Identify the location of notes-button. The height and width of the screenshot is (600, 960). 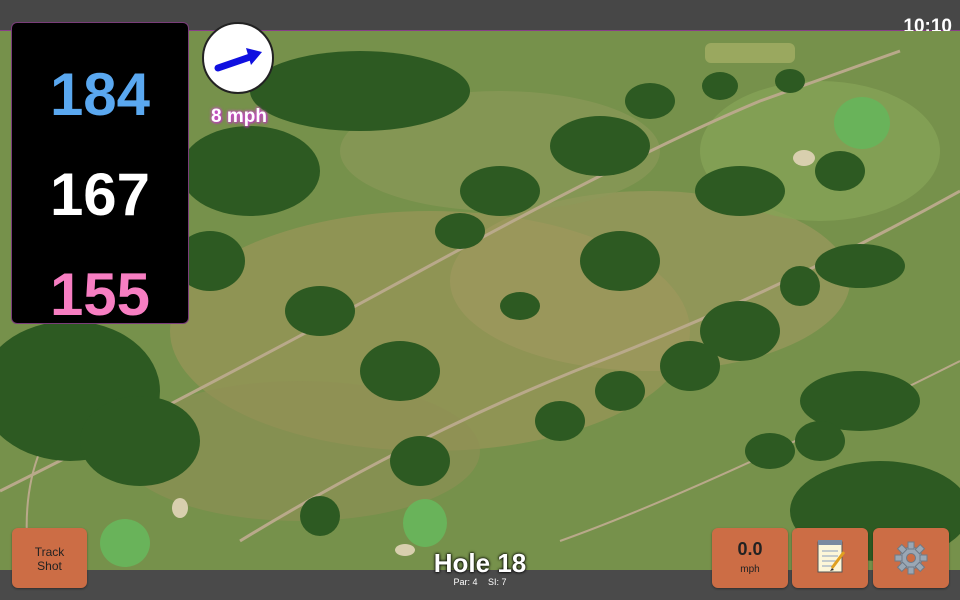
(830, 558).